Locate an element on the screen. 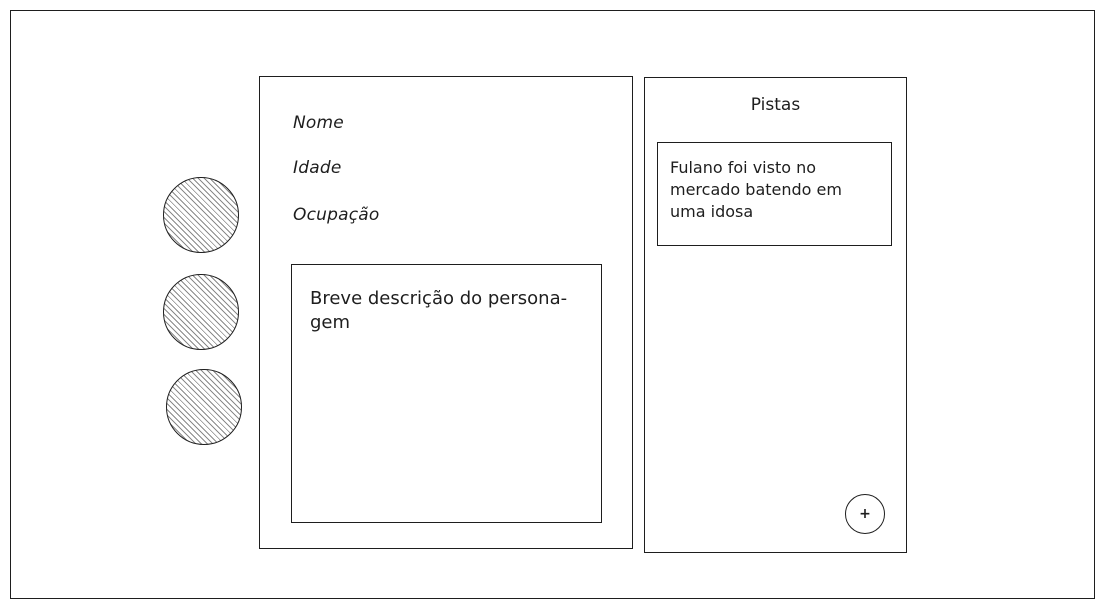 The height and width of the screenshot is (610, 1106). occupation-field-label: Ocupação is located at coordinates (336, 215).